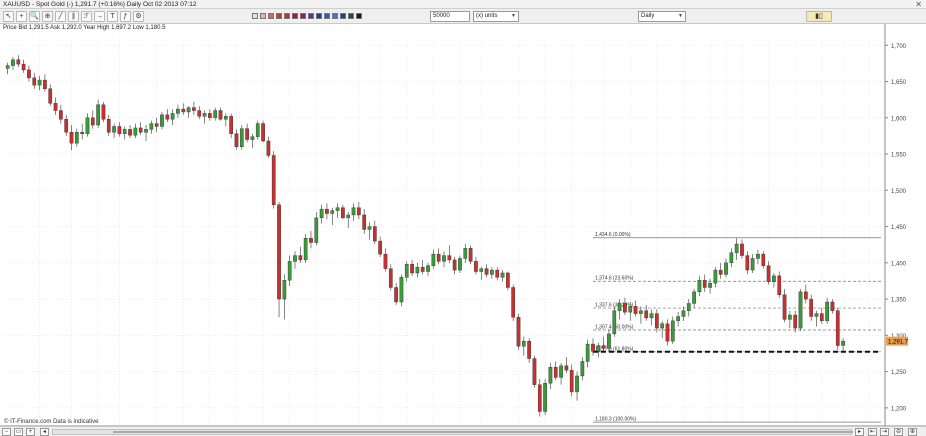 This screenshot has height=436, width=926. Describe the element at coordinates (21, 16) in the screenshot. I see `crosshair-icon: +` at that location.